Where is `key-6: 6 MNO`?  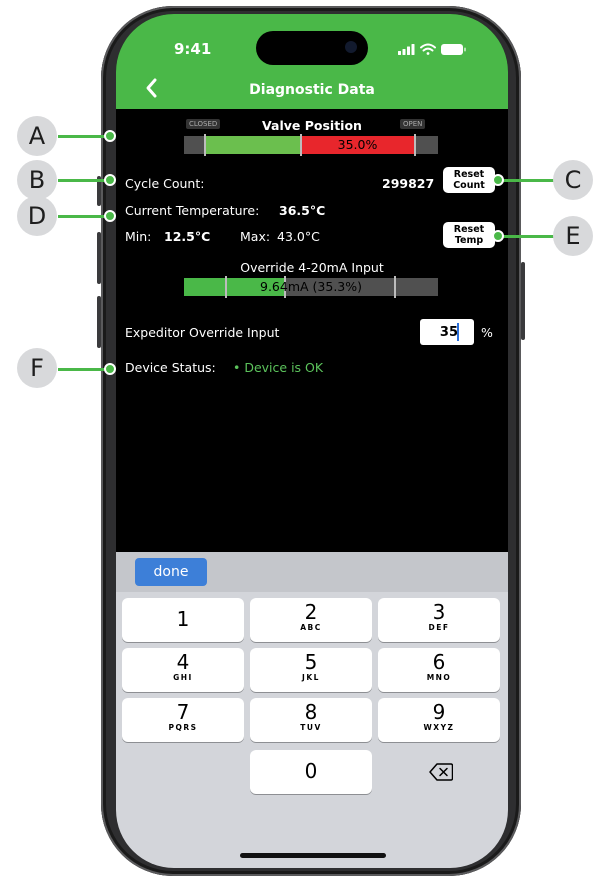 key-6: 6 MNO is located at coordinates (439, 670).